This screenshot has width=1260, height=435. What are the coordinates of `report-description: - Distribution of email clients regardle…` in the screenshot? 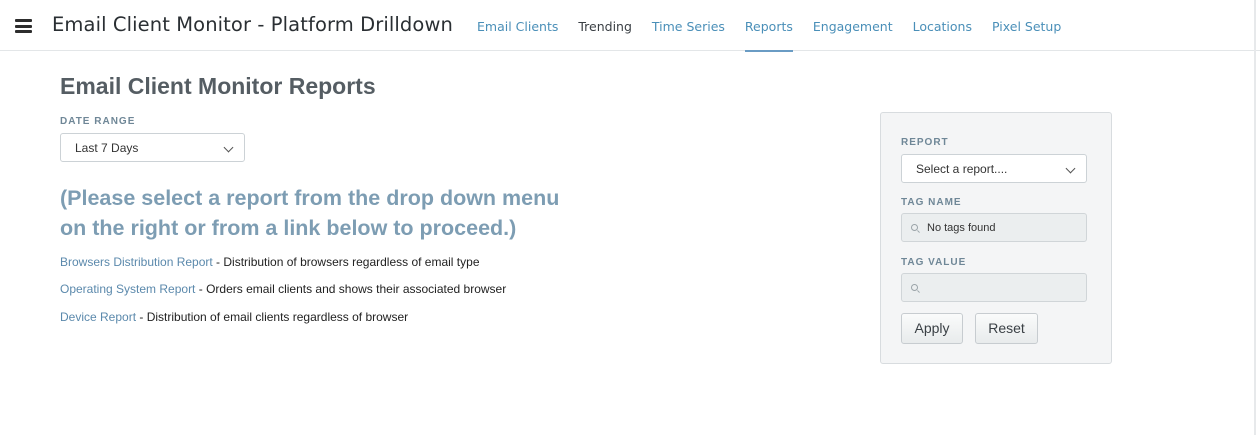 It's located at (272, 317).